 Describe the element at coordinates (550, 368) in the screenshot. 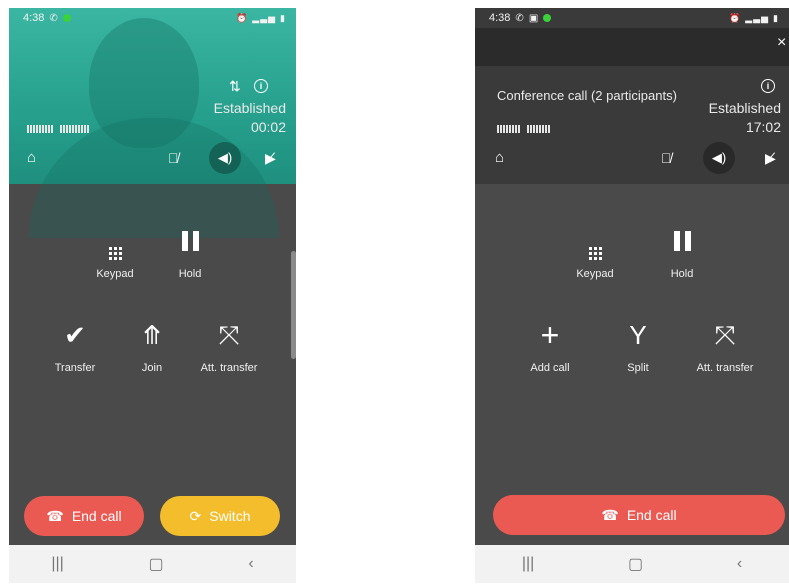

I see `add-call-label: Add call` at that location.